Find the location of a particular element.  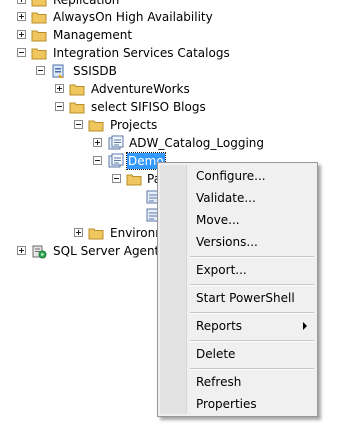

tree-node-adventureworks: AdventureWorks is located at coordinates (150, 89).